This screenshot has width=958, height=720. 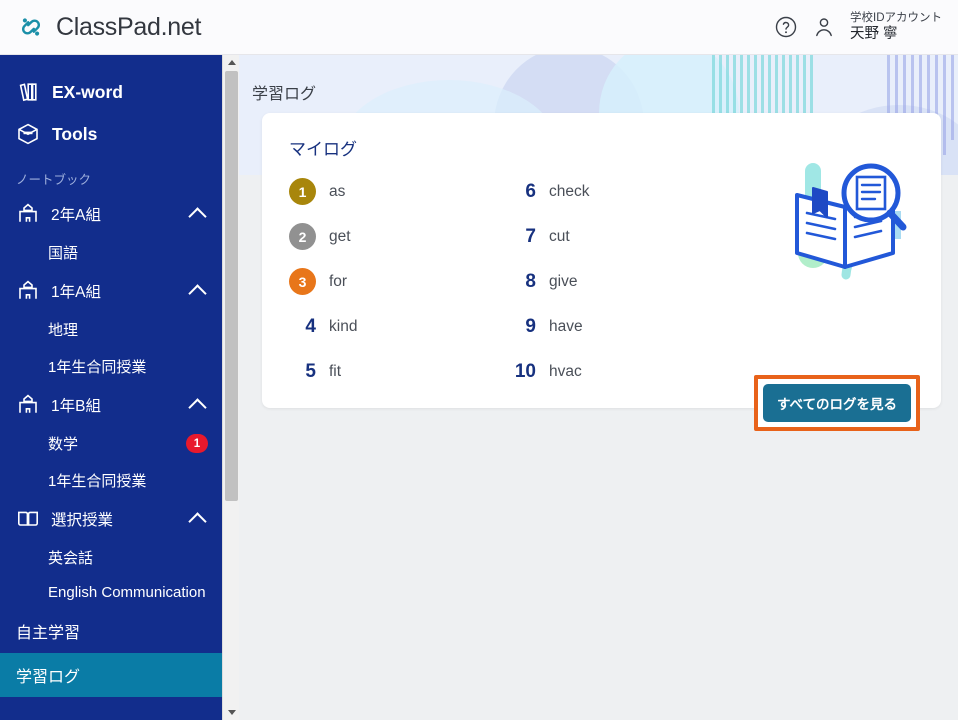 What do you see at coordinates (111, 631) in the screenshot?
I see `sidebar-item-self-study: 自主学習` at bounding box center [111, 631].